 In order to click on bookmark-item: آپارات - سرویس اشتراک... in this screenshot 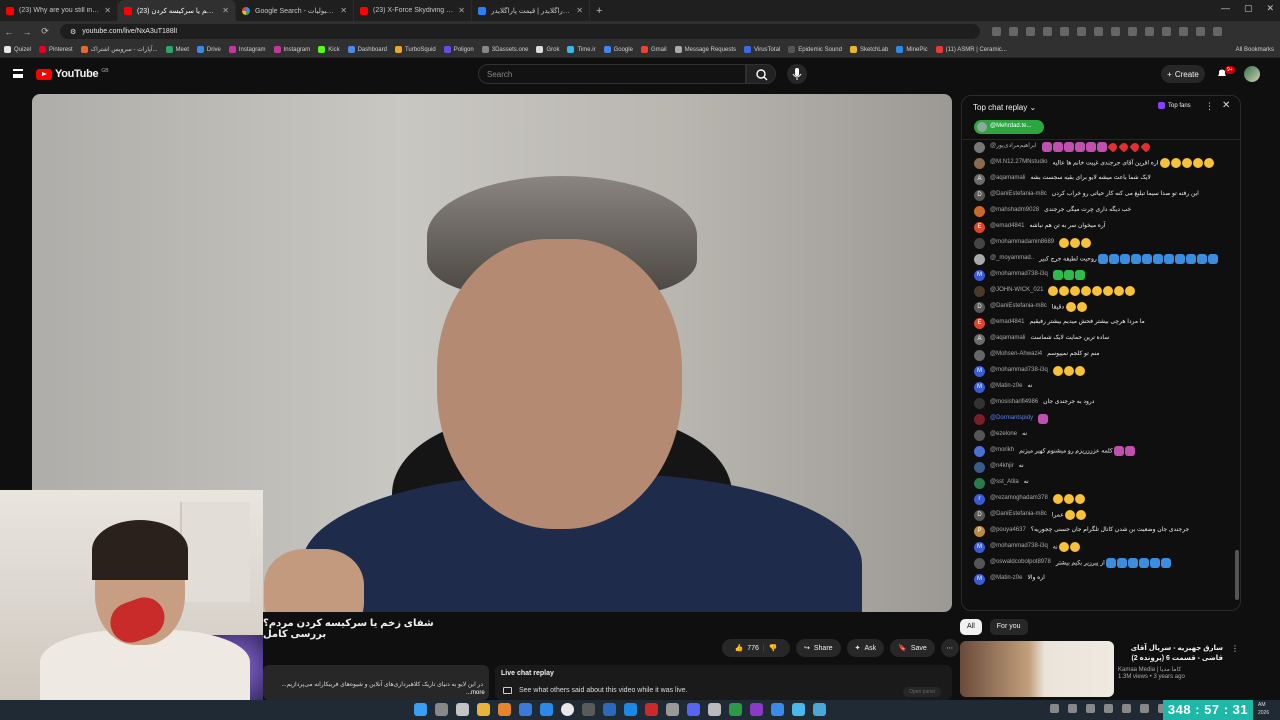, I will do `click(119, 49)`.